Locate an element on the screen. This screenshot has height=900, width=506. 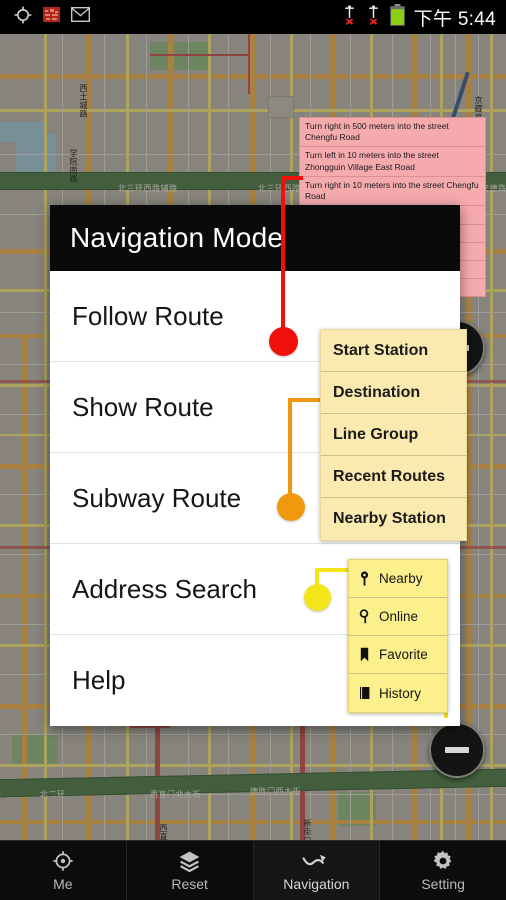
tab-navigation: Navigation is located at coordinates (317, 870).